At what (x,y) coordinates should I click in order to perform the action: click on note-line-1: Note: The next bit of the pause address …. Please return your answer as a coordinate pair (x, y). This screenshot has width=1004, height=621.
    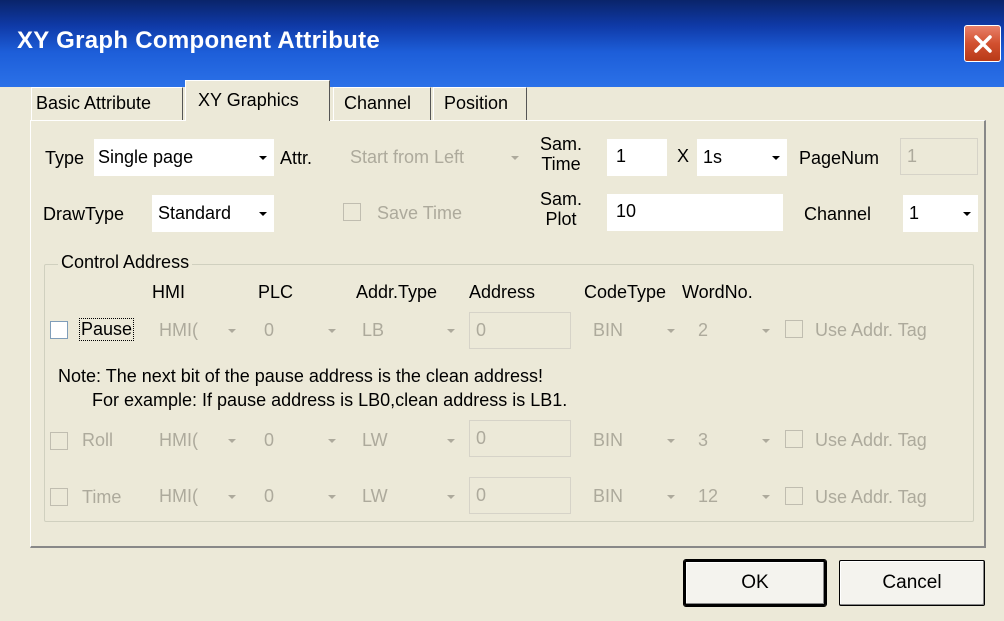
    Looking at the image, I should click on (300, 376).